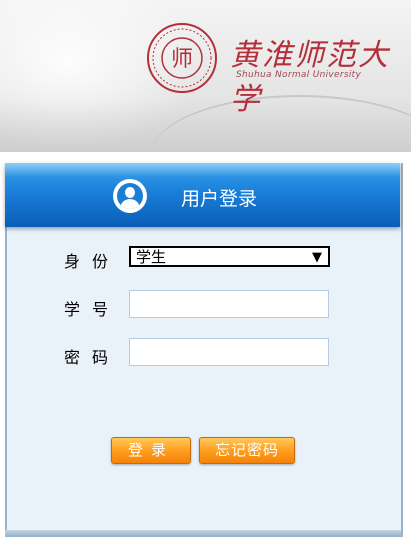  I want to click on panel-bottom-edge, so click(203, 533).